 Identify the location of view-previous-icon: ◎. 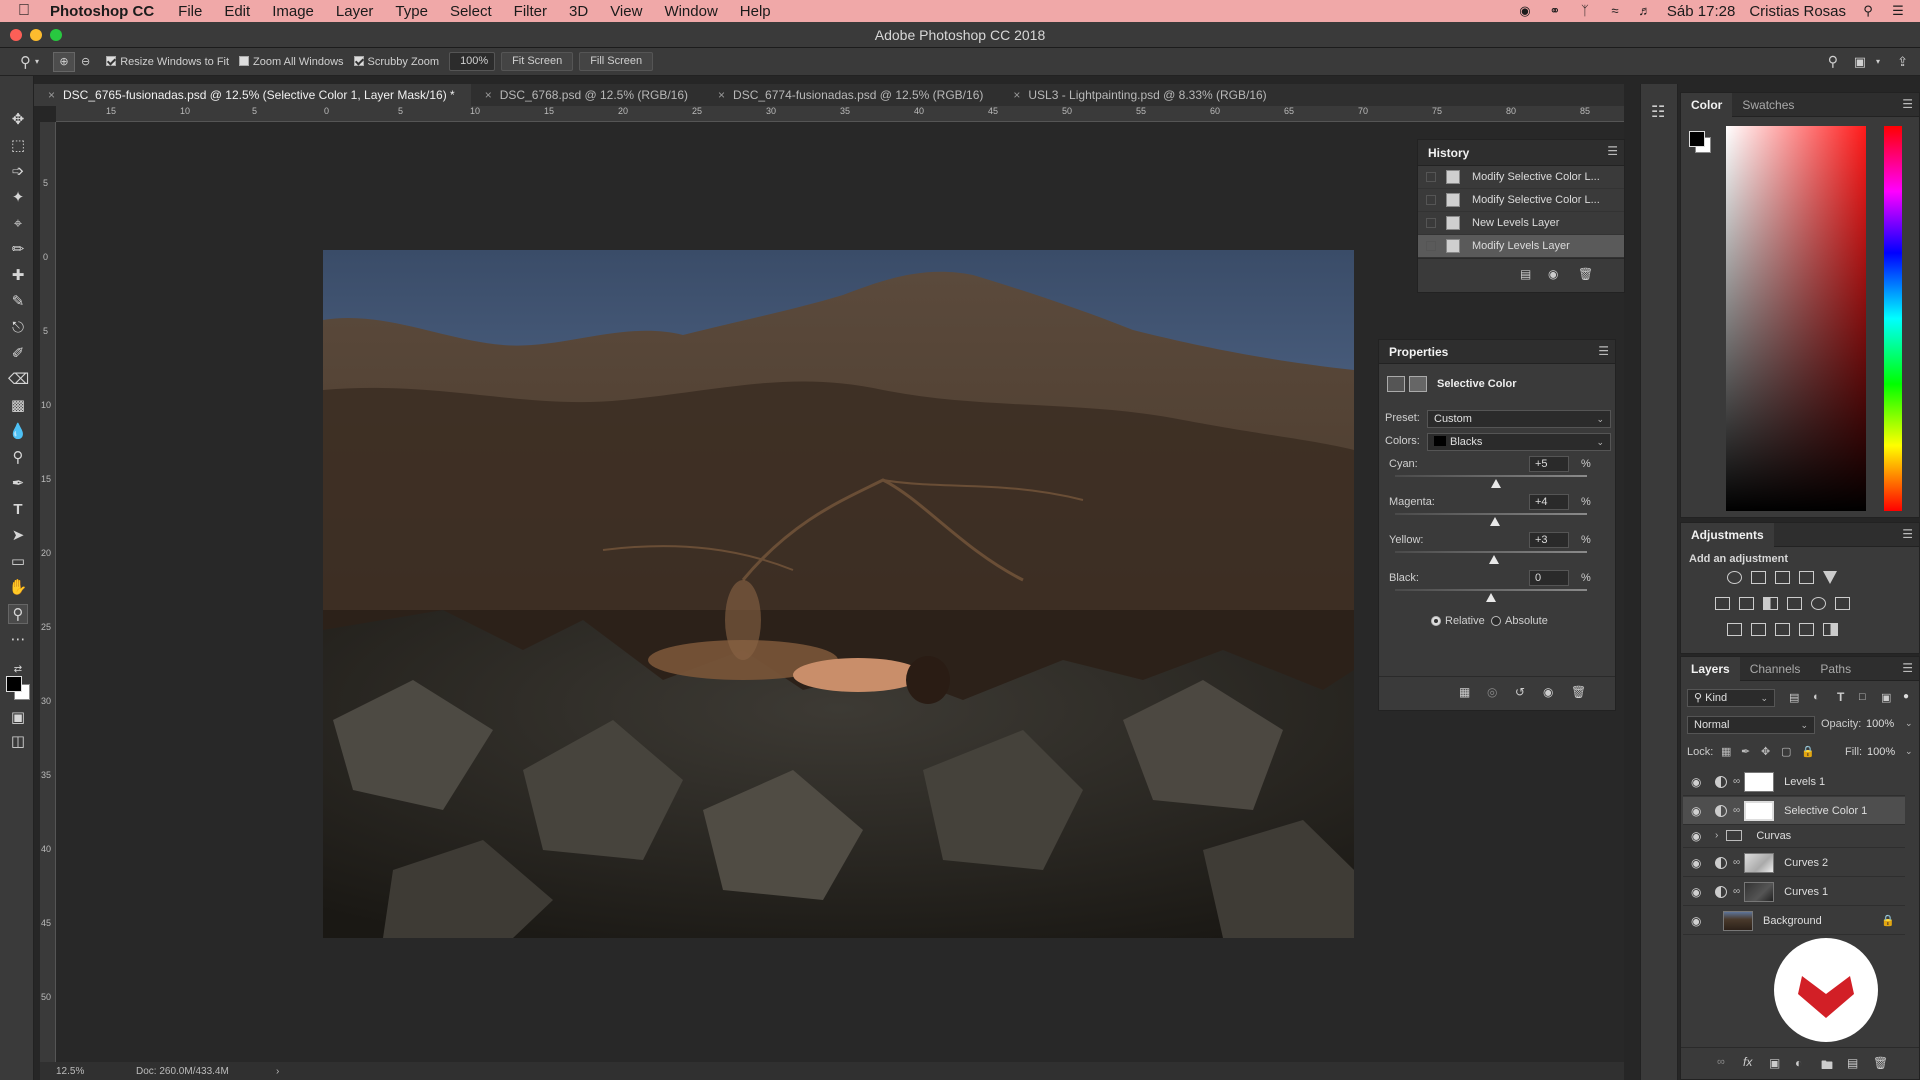
(1492, 692).